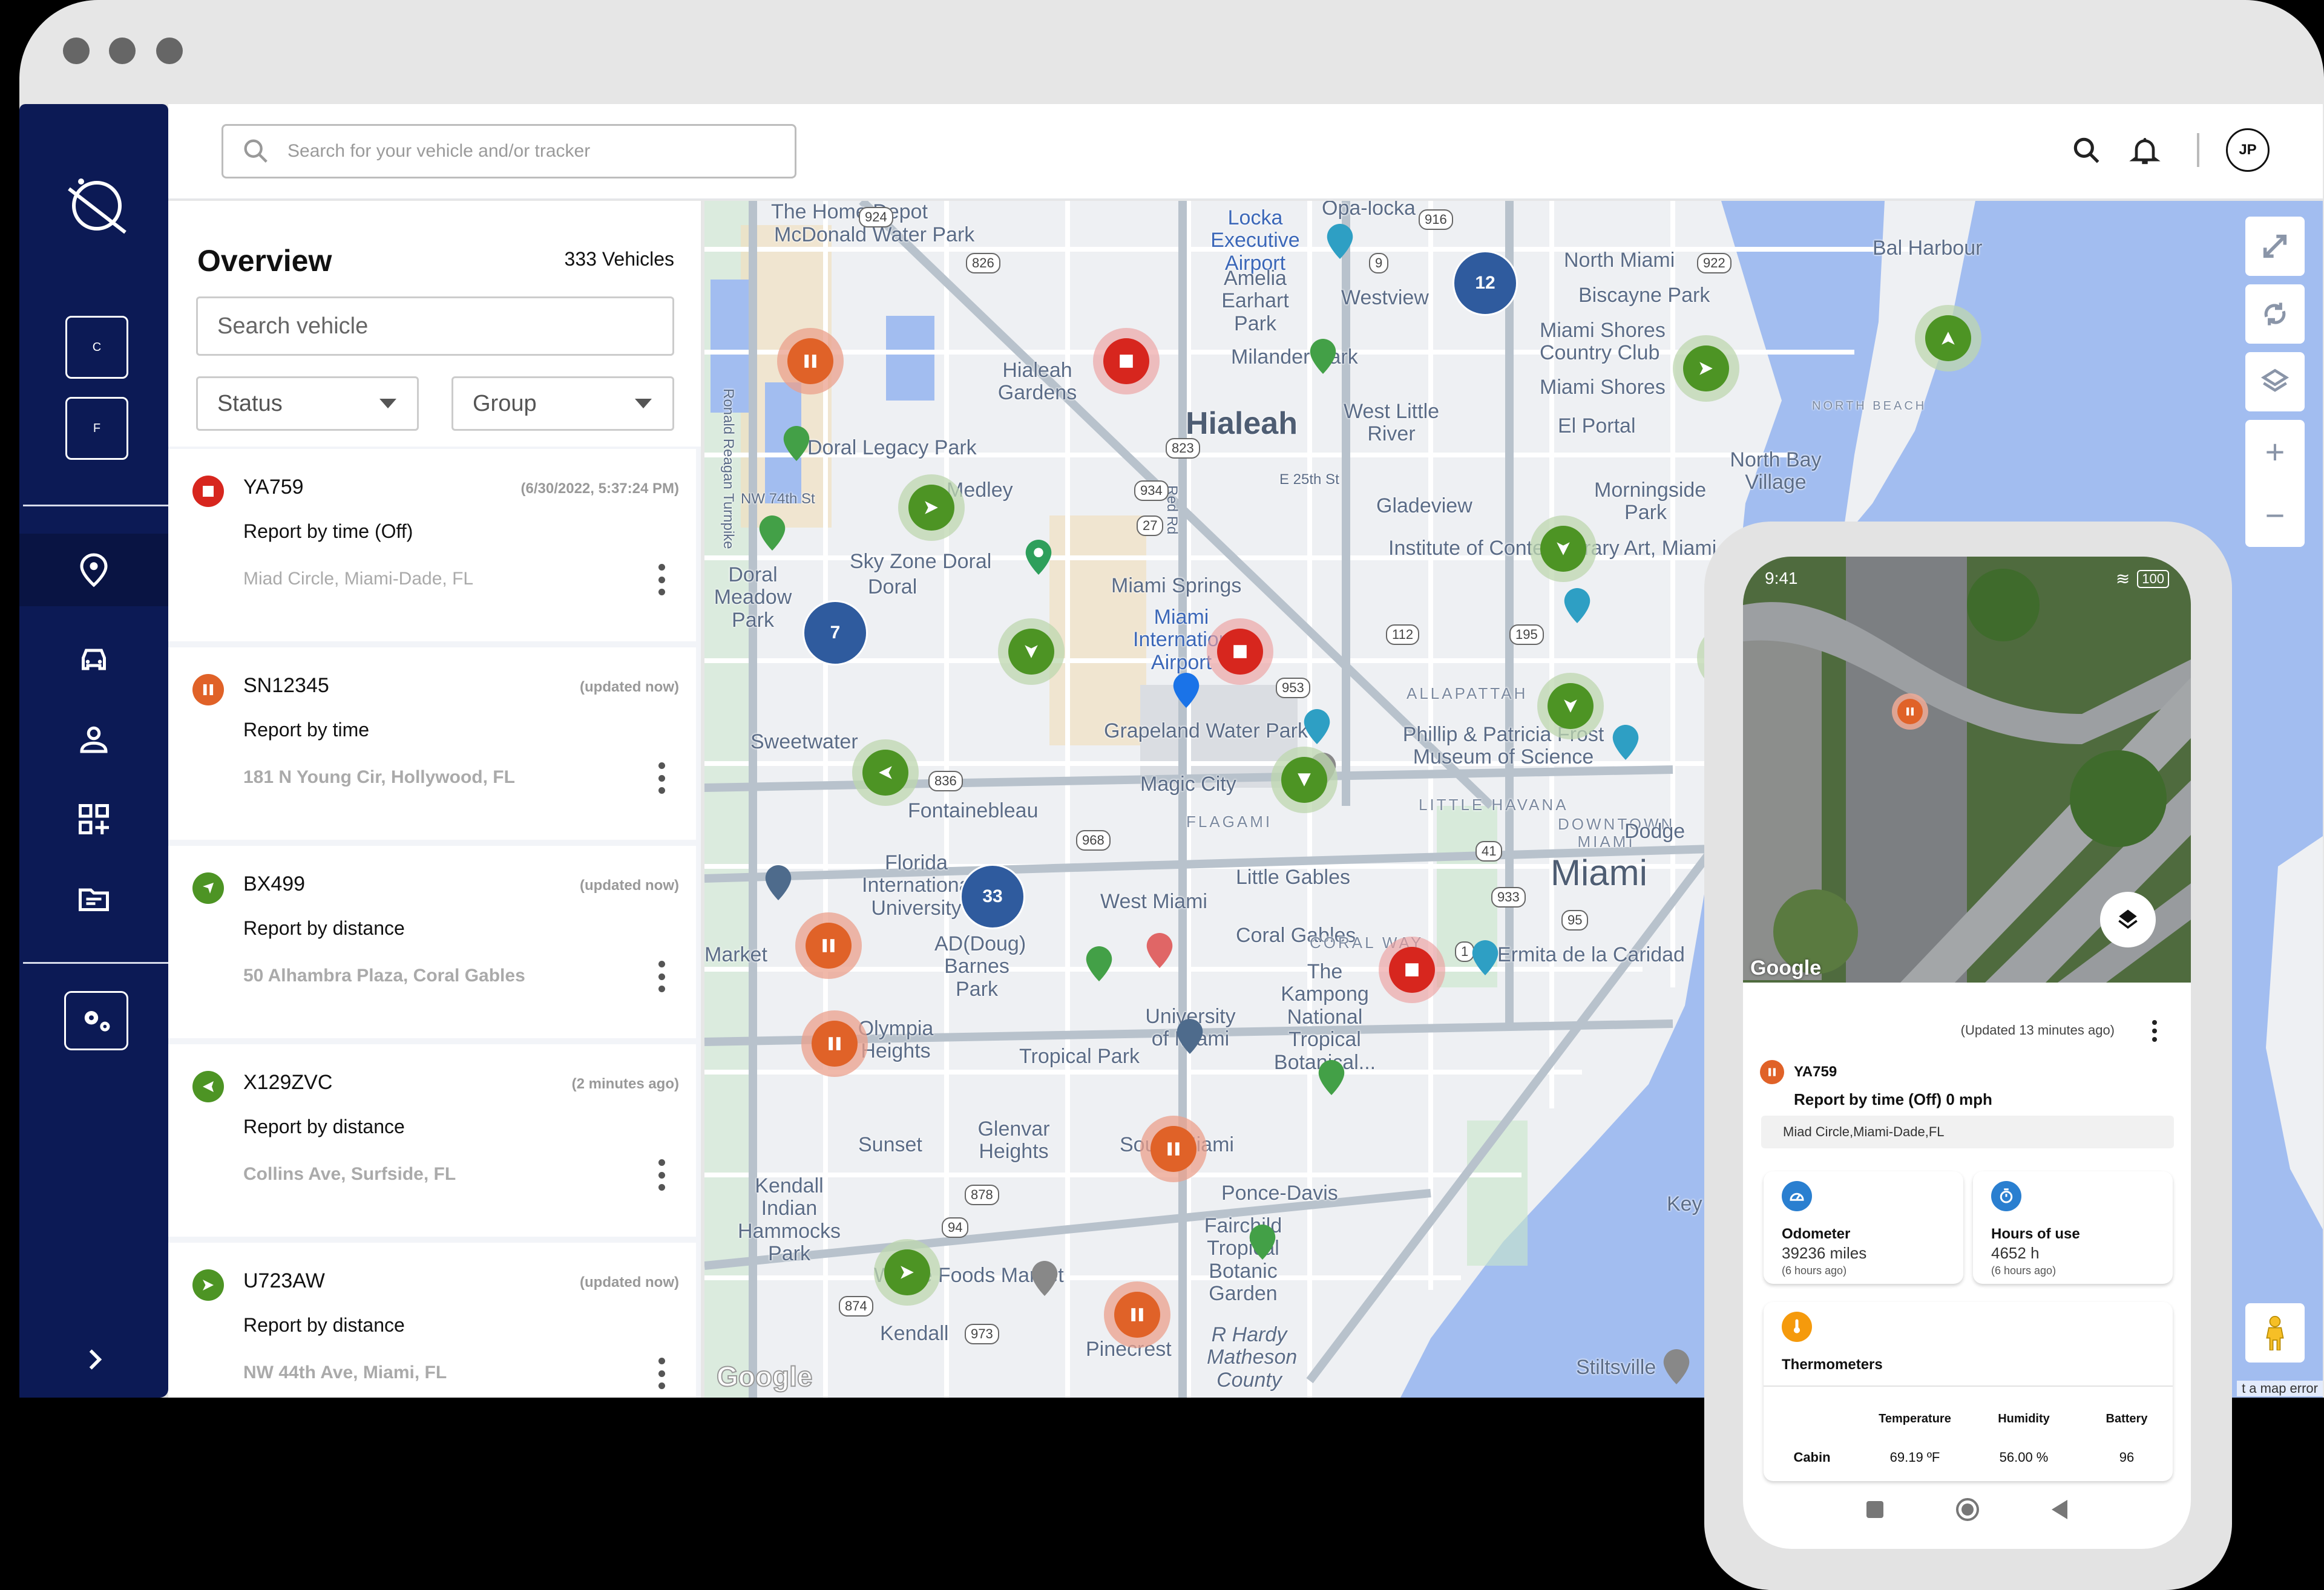 The image size is (2324, 1590). I want to click on hospital-pin-icon, so click(1159, 951).